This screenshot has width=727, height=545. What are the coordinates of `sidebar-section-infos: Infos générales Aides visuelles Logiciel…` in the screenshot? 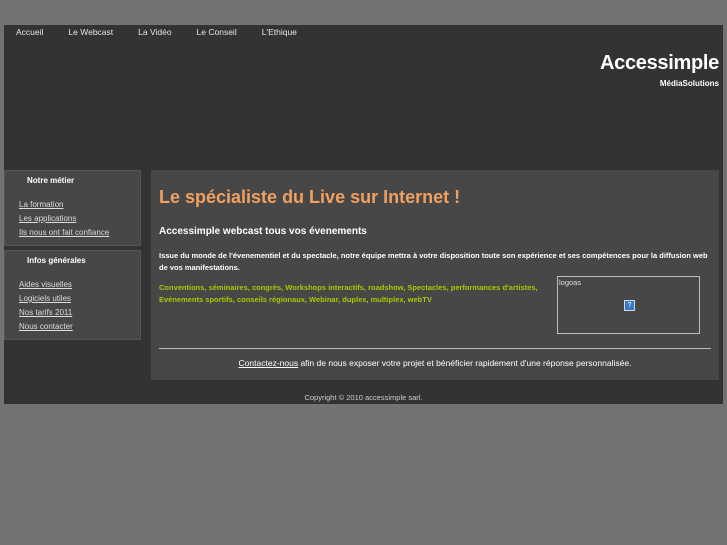 It's located at (72, 295).